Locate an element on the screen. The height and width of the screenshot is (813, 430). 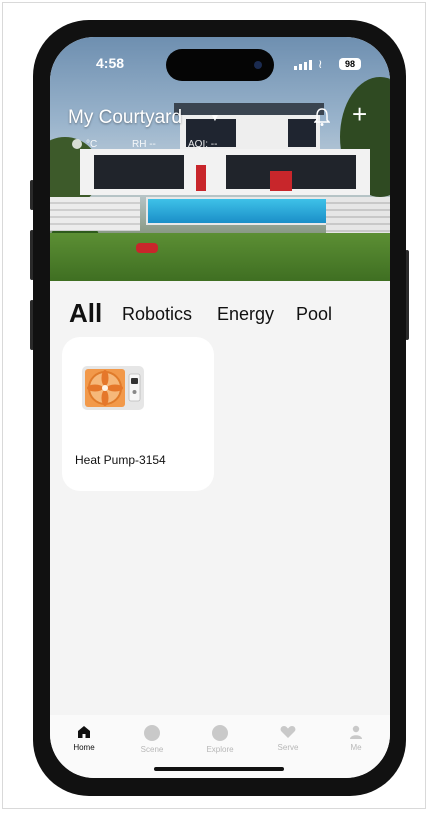
person-icon is located at coordinates (356, 732).